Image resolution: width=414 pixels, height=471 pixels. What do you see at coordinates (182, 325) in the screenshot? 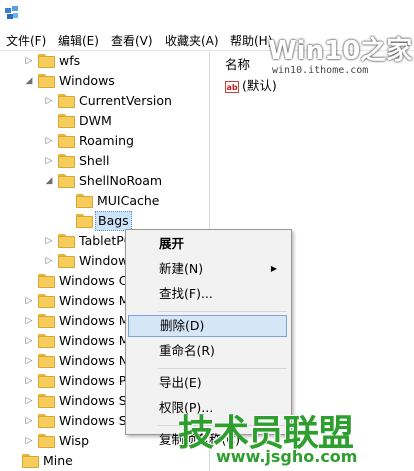
I see `context-menu-item-label: 删除(D)` at bounding box center [182, 325].